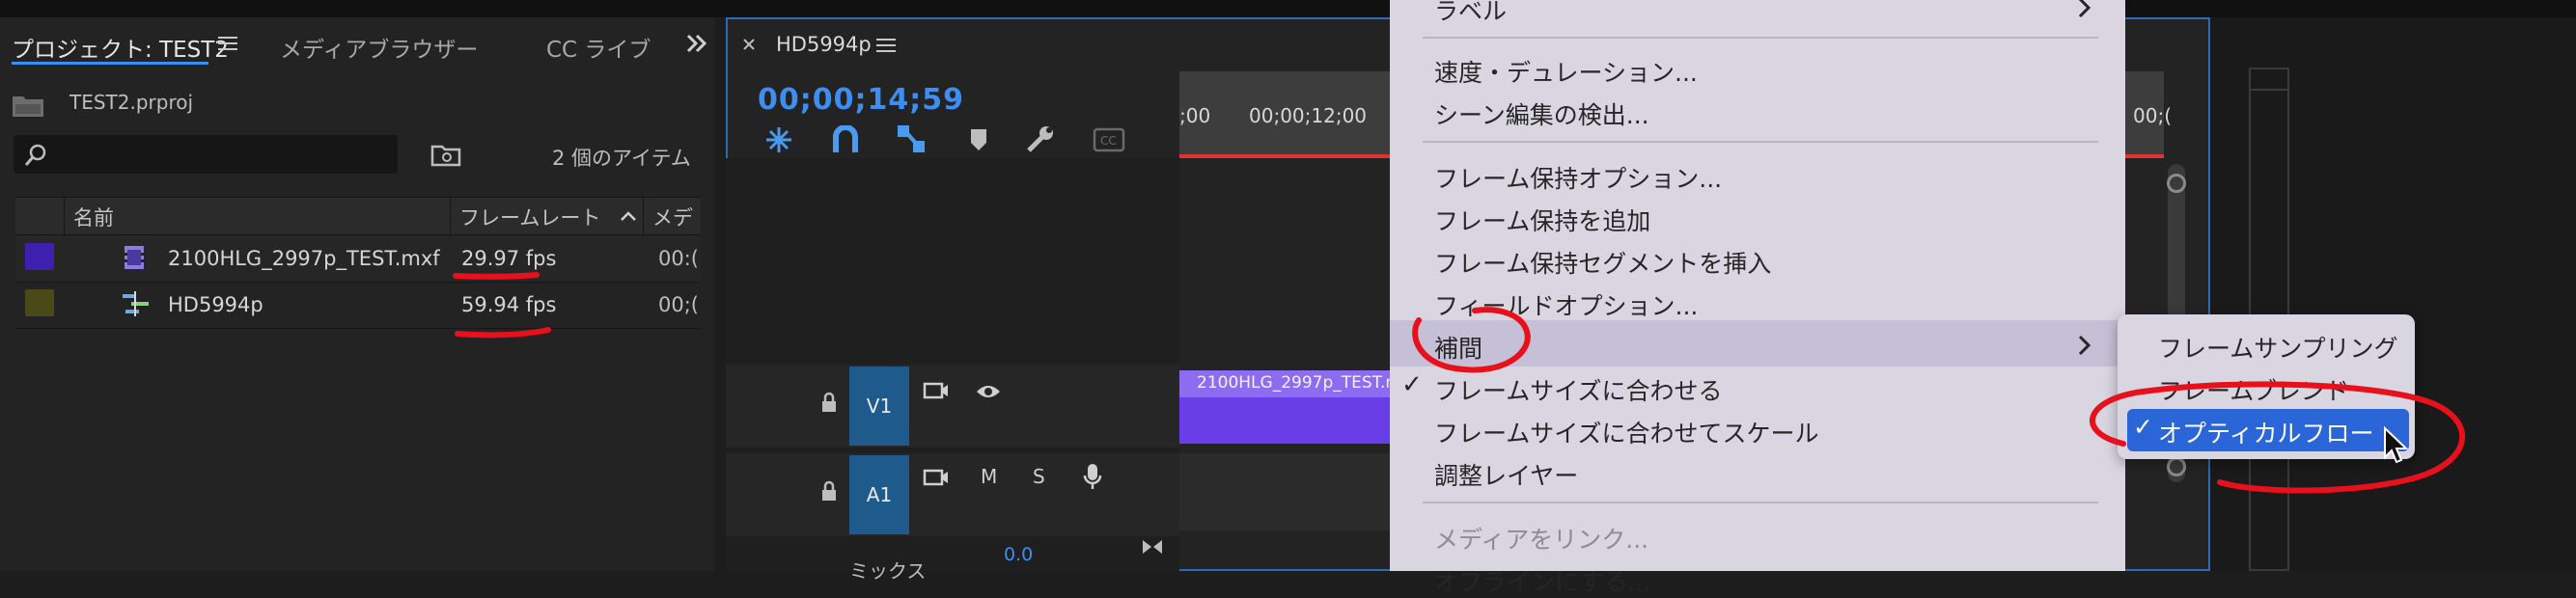  I want to click on row-name: HD5994p, so click(215, 304).